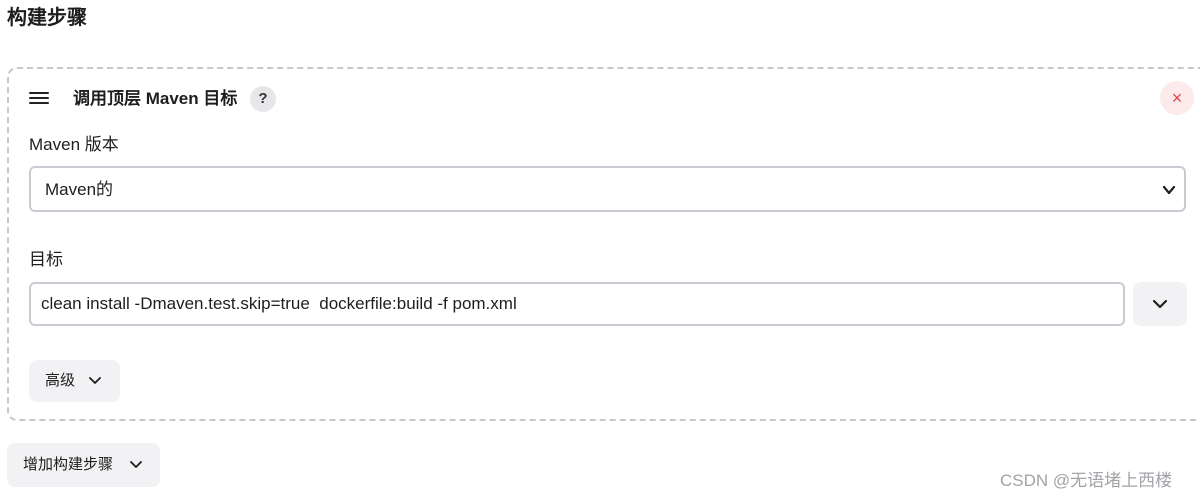 Image resolution: width=1200 pixels, height=500 pixels. I want to click on close-step-button: ×, so click(1177, 98).